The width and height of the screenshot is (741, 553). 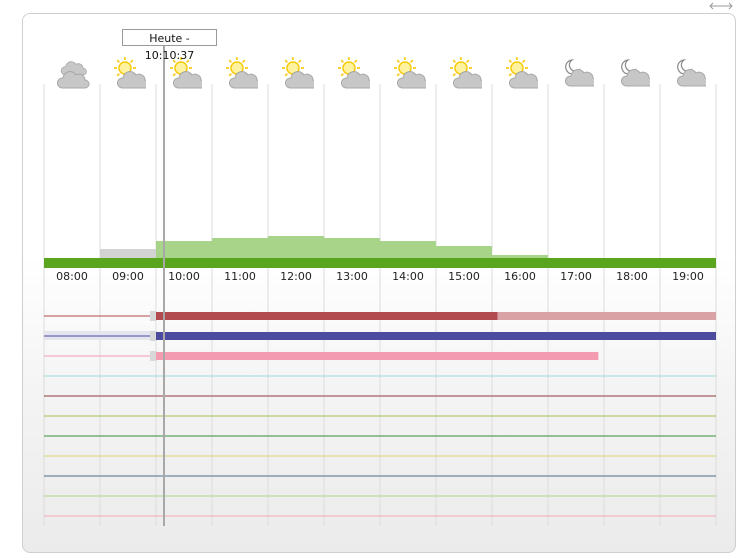 What do you see at coordinates (408, 276) in the screenshot?
I see `hour-label: 14:00` at bounding box center [408, 276].